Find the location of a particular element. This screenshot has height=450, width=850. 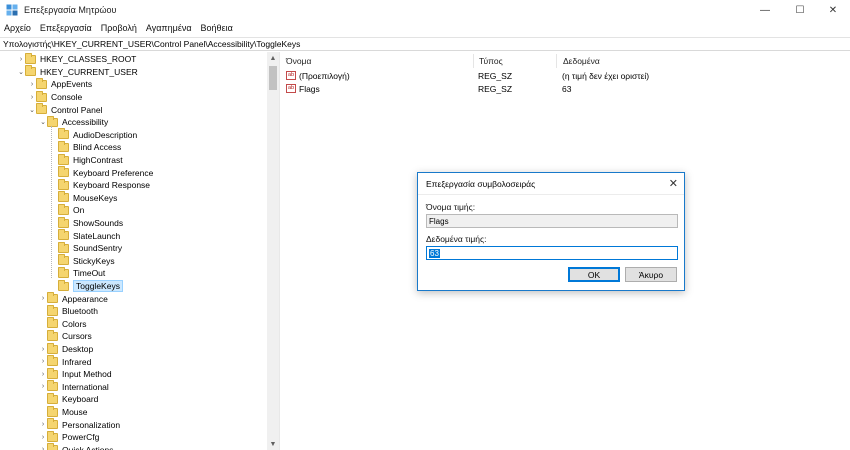

tree-item-label: Cursors is located at coordinates (77, 336).